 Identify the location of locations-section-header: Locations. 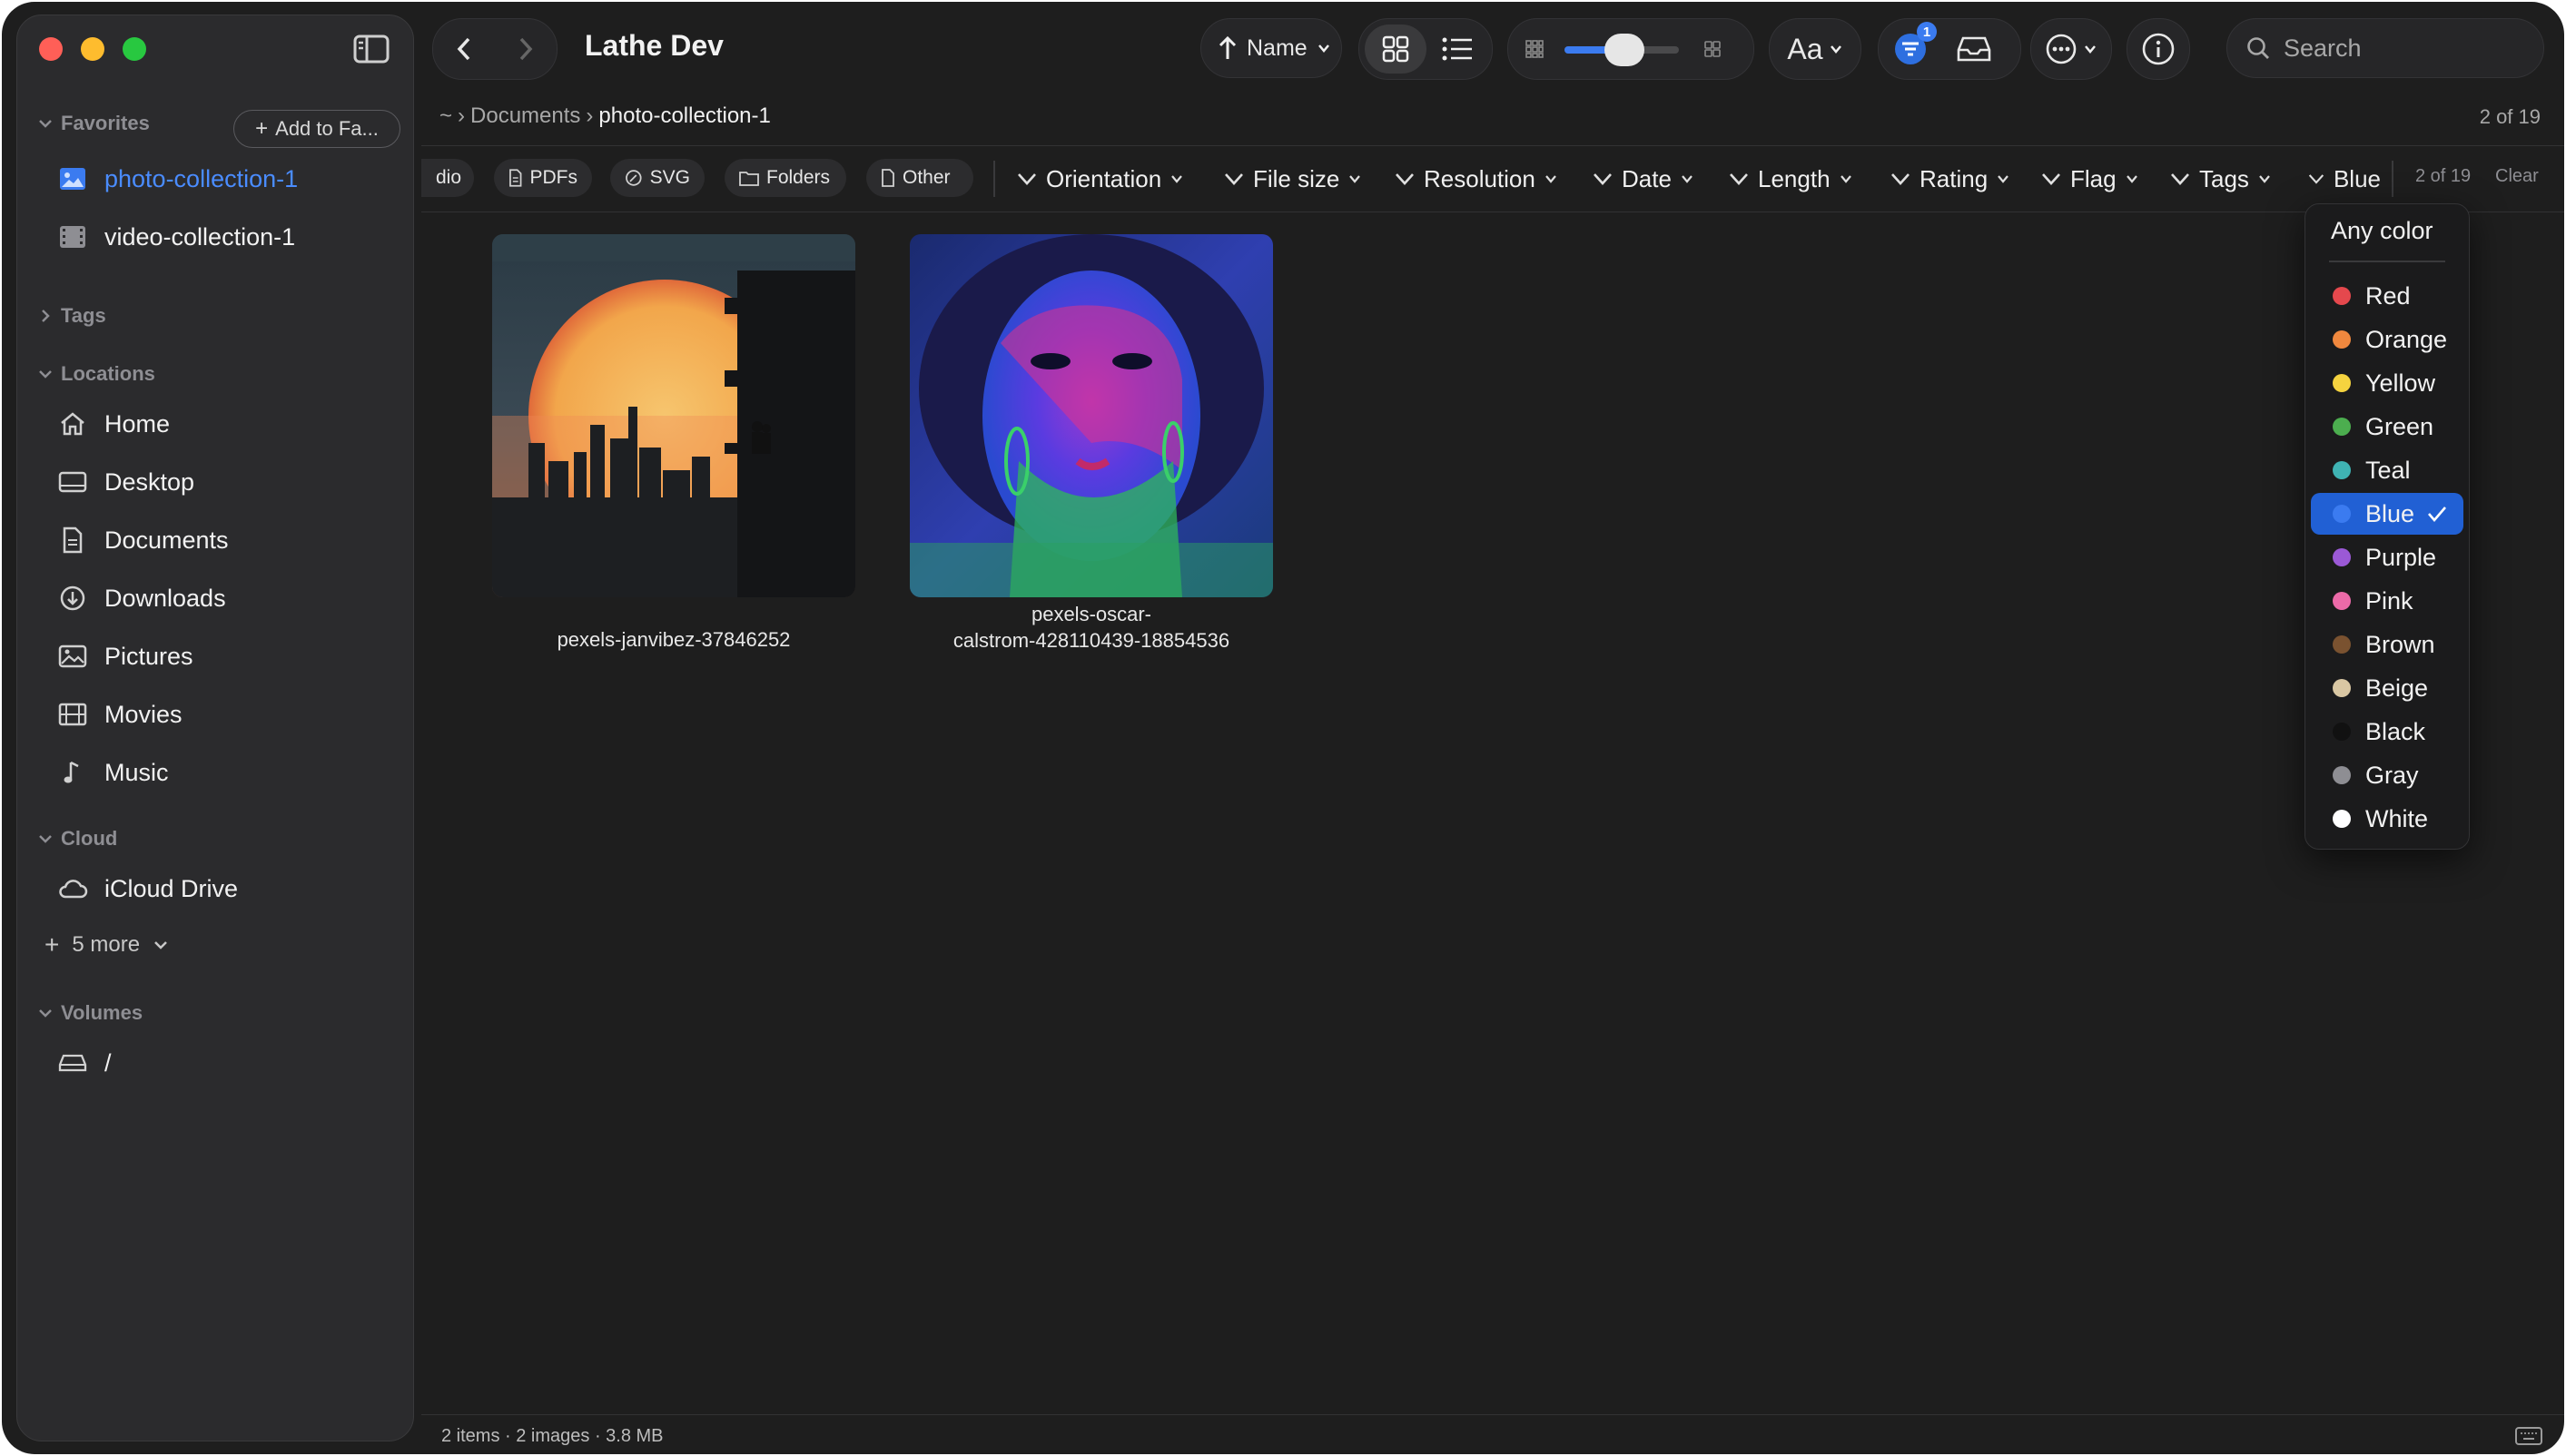
(96, 374).